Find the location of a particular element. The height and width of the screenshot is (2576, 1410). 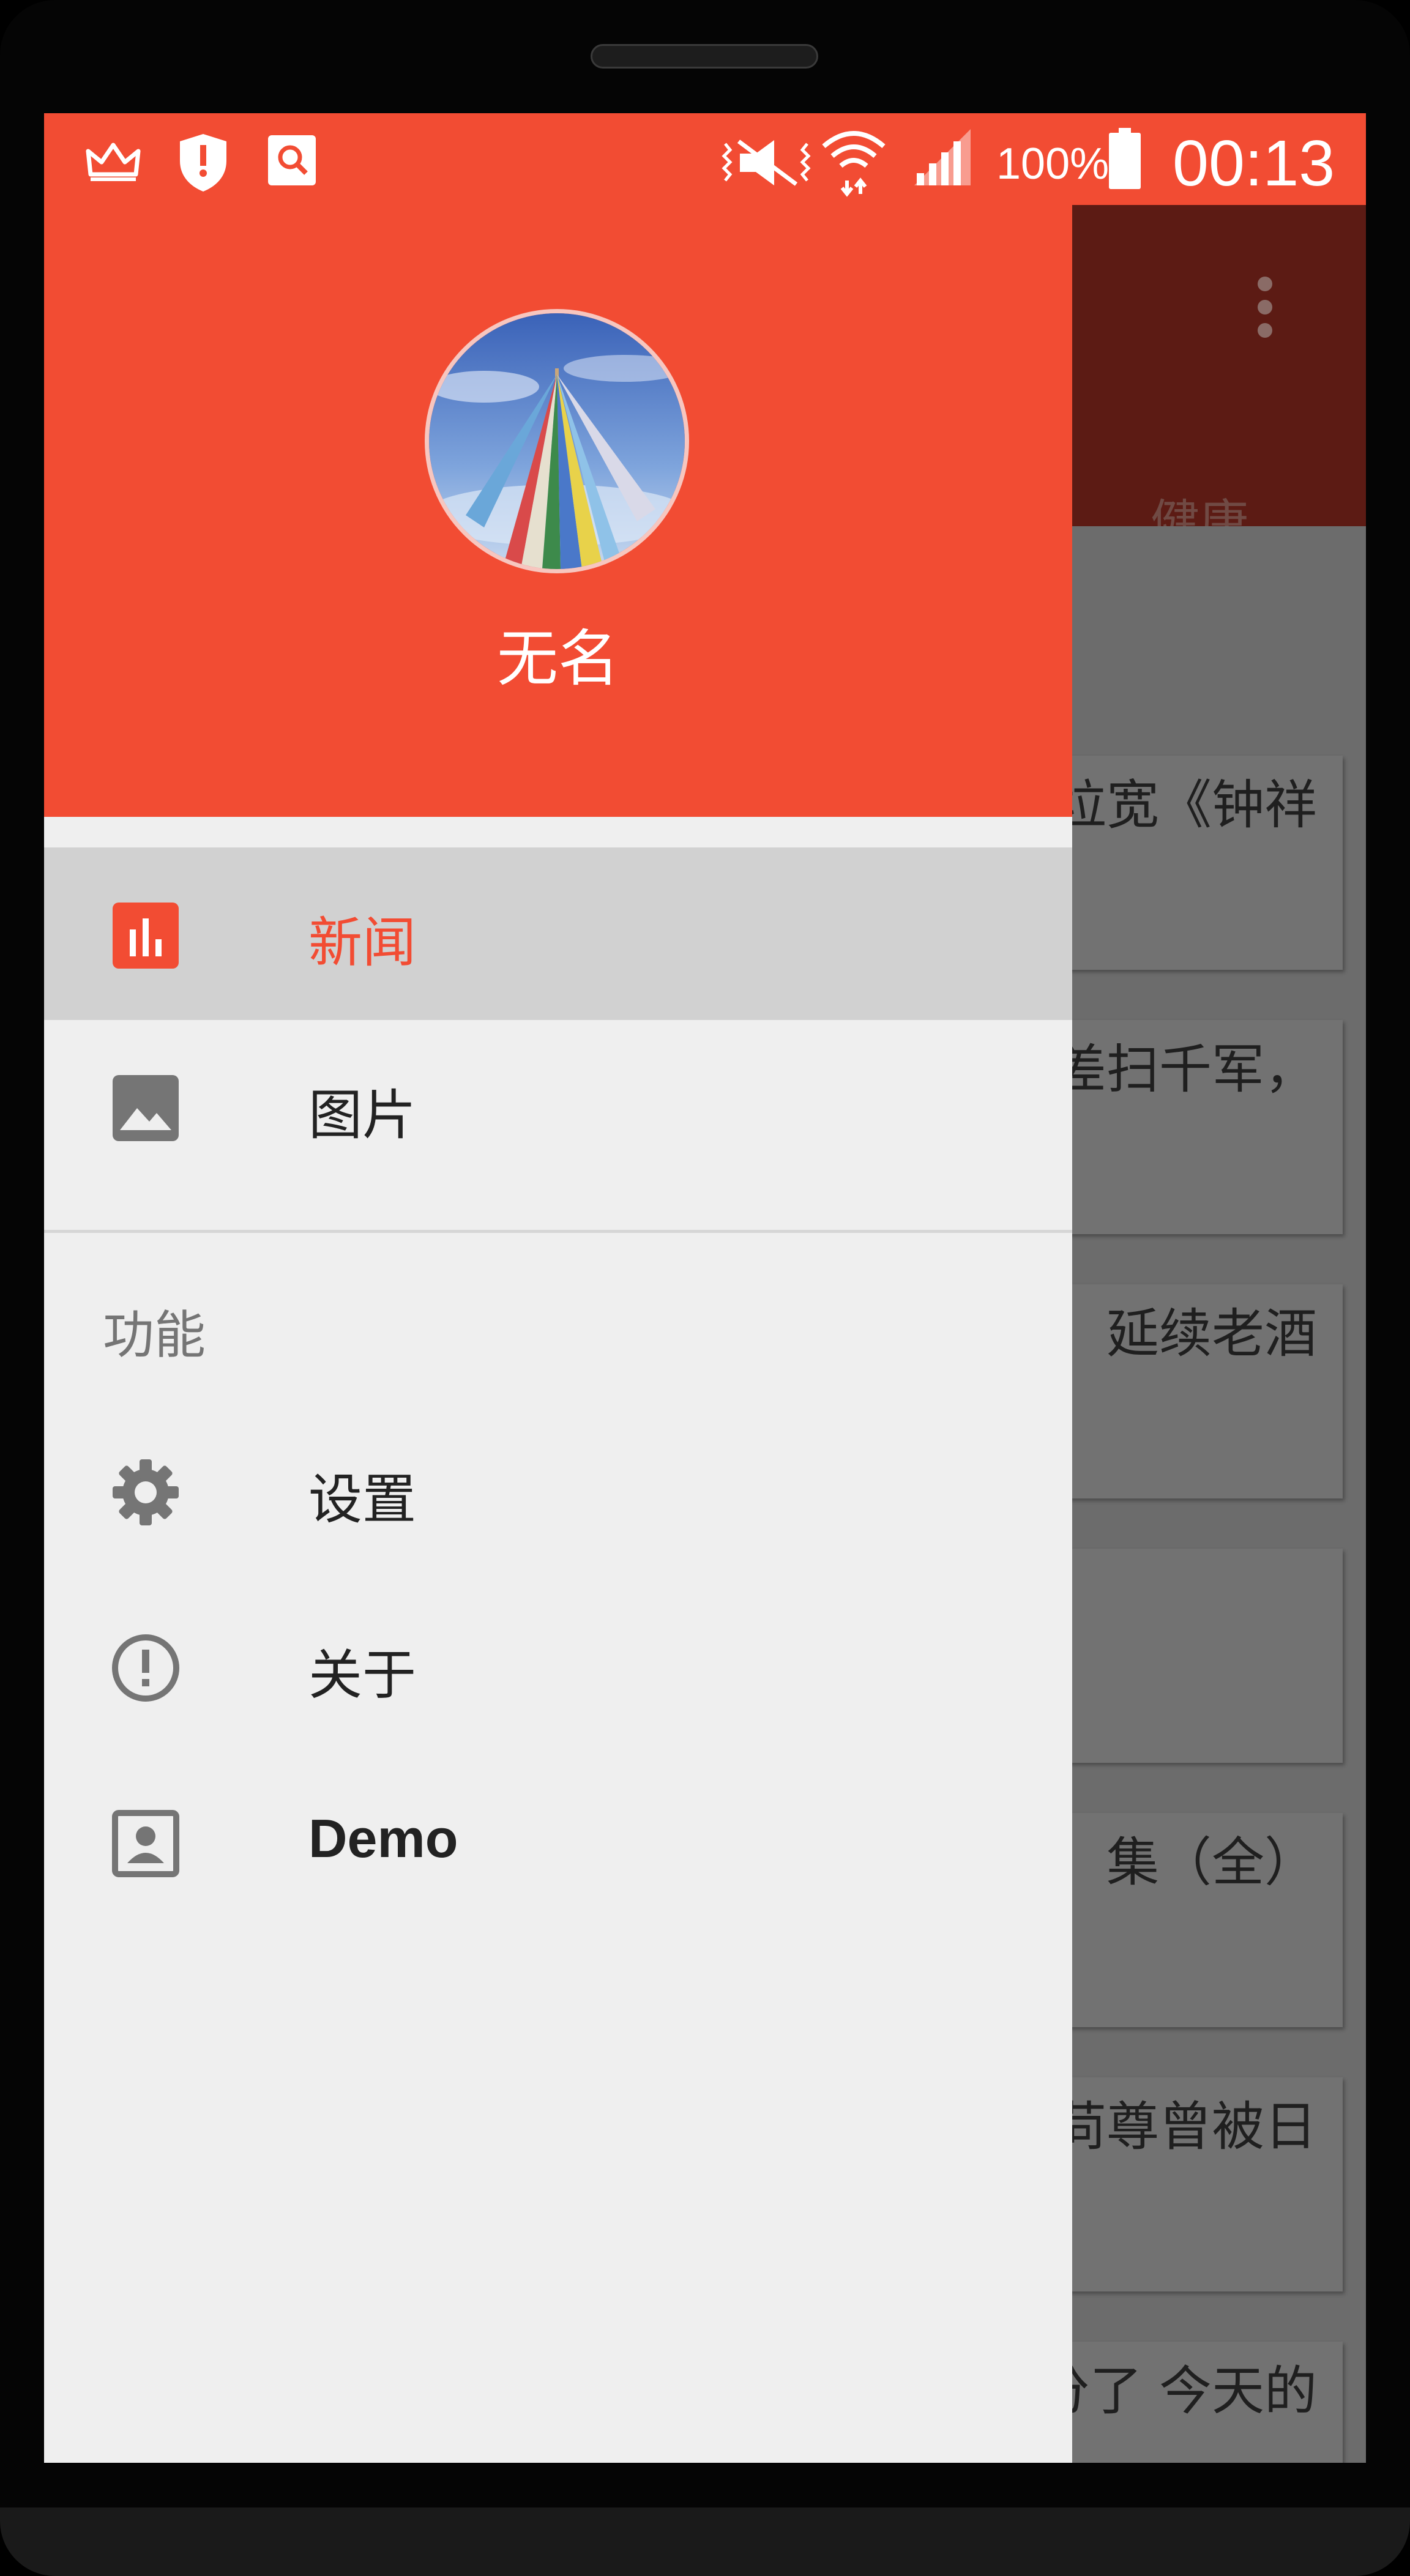

gear-icon is located at coordinates (146, 1492).